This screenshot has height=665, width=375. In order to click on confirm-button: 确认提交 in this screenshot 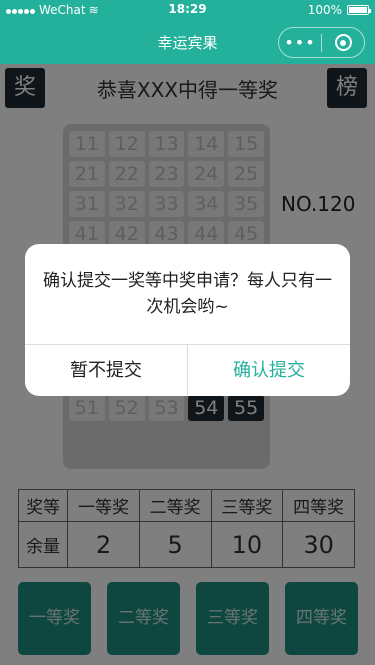, I will do `click(269, 370)`.